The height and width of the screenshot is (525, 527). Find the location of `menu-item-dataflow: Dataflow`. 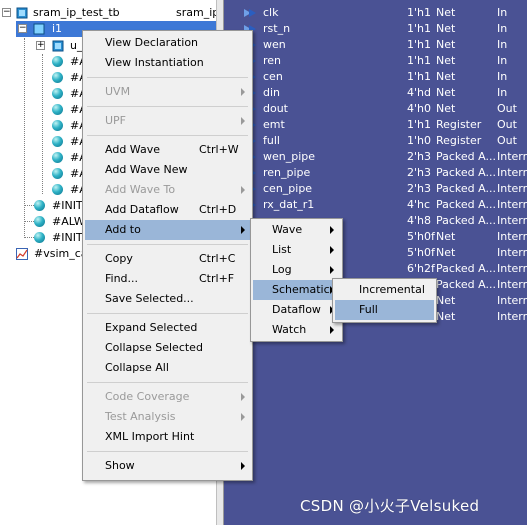

menu-item-dataflow: Dataflow is located at coordinates (296, 310).